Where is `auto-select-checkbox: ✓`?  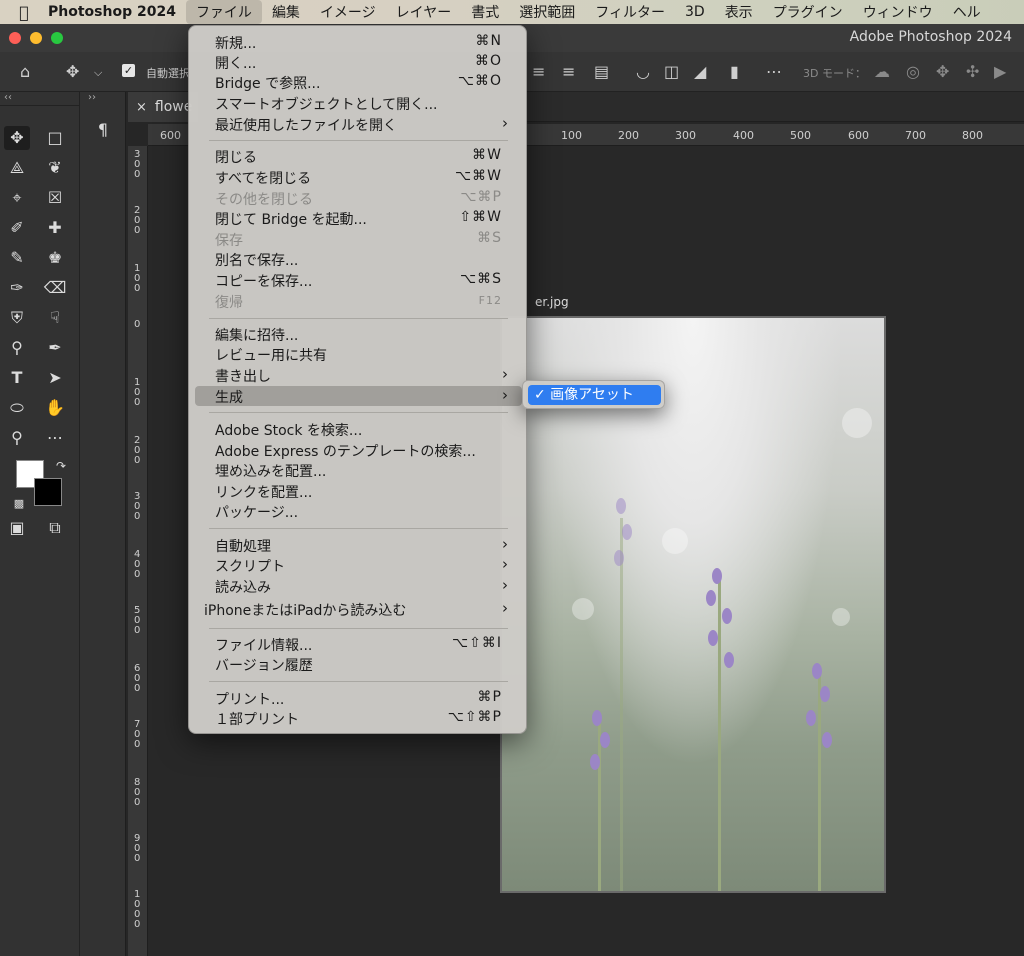 auto-select-checkbox: ✓ is located at coordinates (128, 70).